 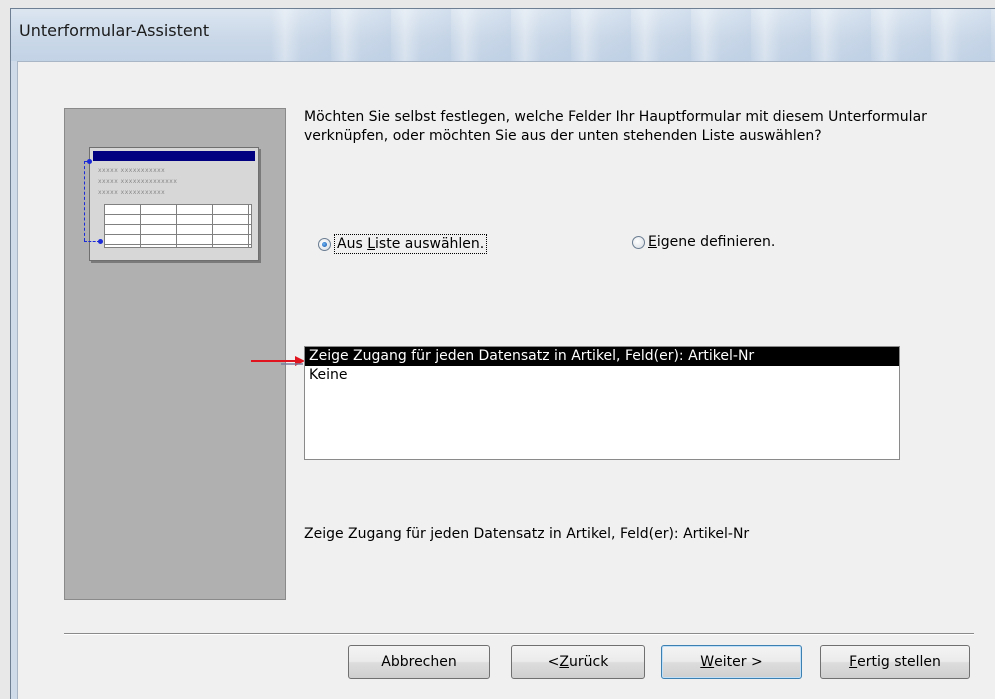 I want to click on option-define-custom-label: Eigene definieren., so click(x=712, y=242).